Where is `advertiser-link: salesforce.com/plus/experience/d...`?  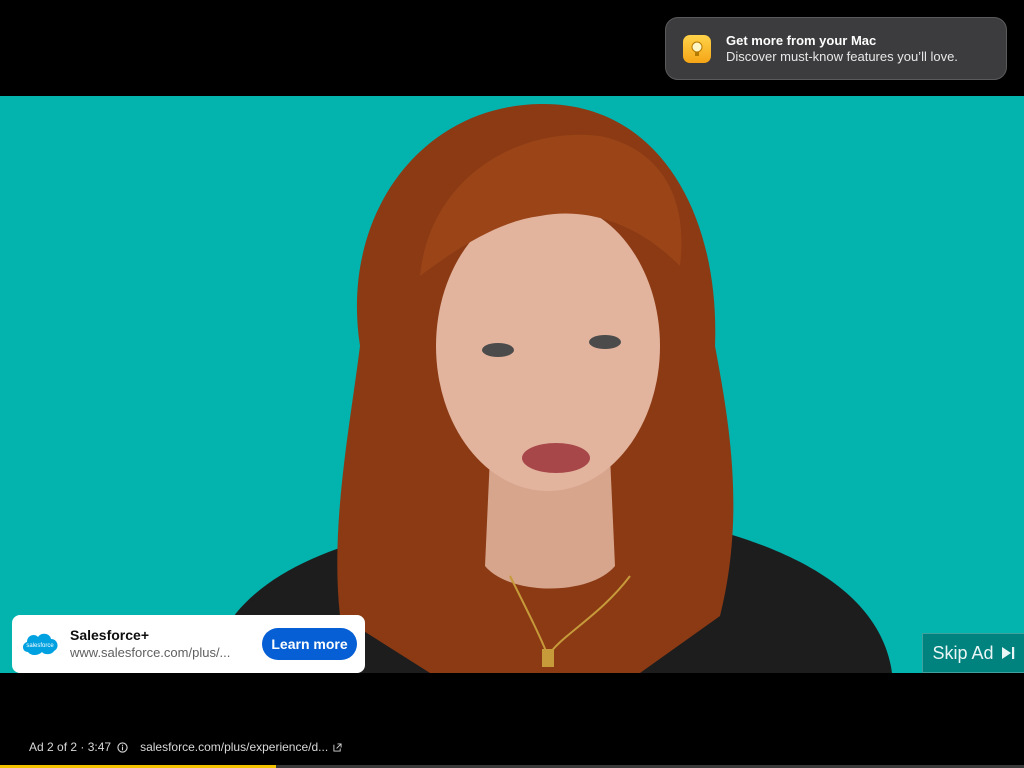 advertiser-link: salesforce.com/plus/experience/d... is located at coordinates (234, 747).